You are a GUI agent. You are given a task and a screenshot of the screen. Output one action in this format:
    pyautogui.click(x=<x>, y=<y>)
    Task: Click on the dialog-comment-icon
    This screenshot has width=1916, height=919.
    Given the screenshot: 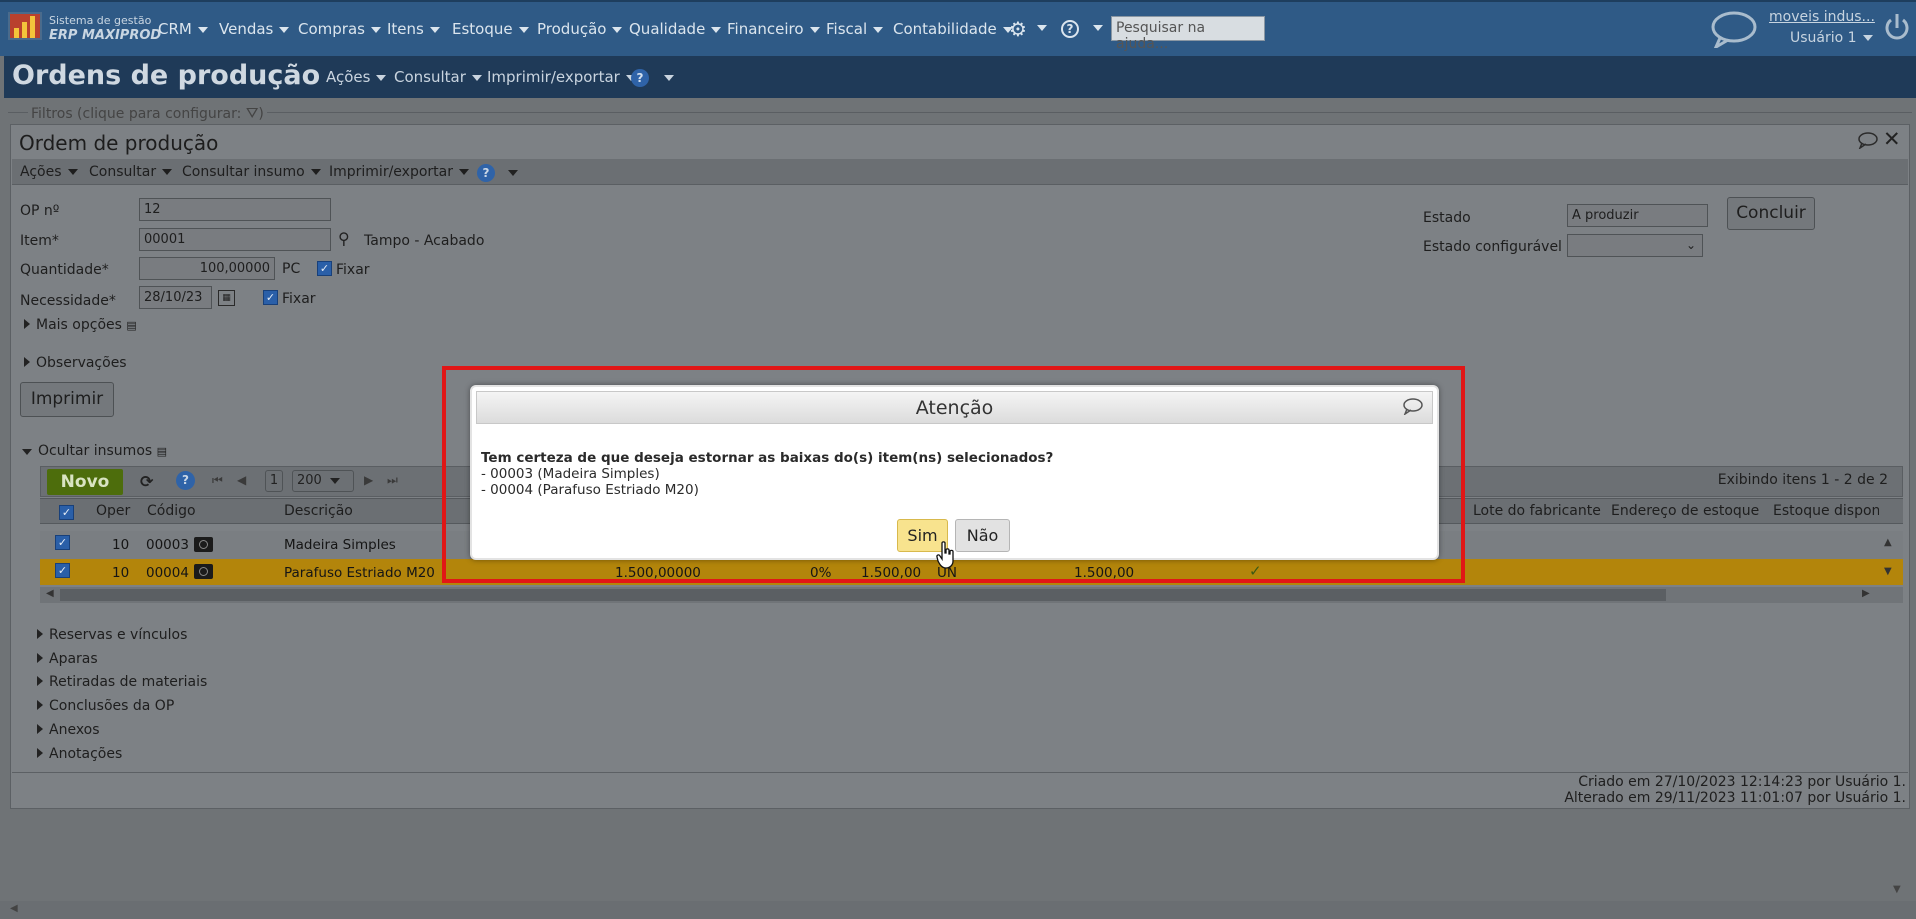 What is the action you would take?
    pyautogui.click(x=1413, y=406)
    